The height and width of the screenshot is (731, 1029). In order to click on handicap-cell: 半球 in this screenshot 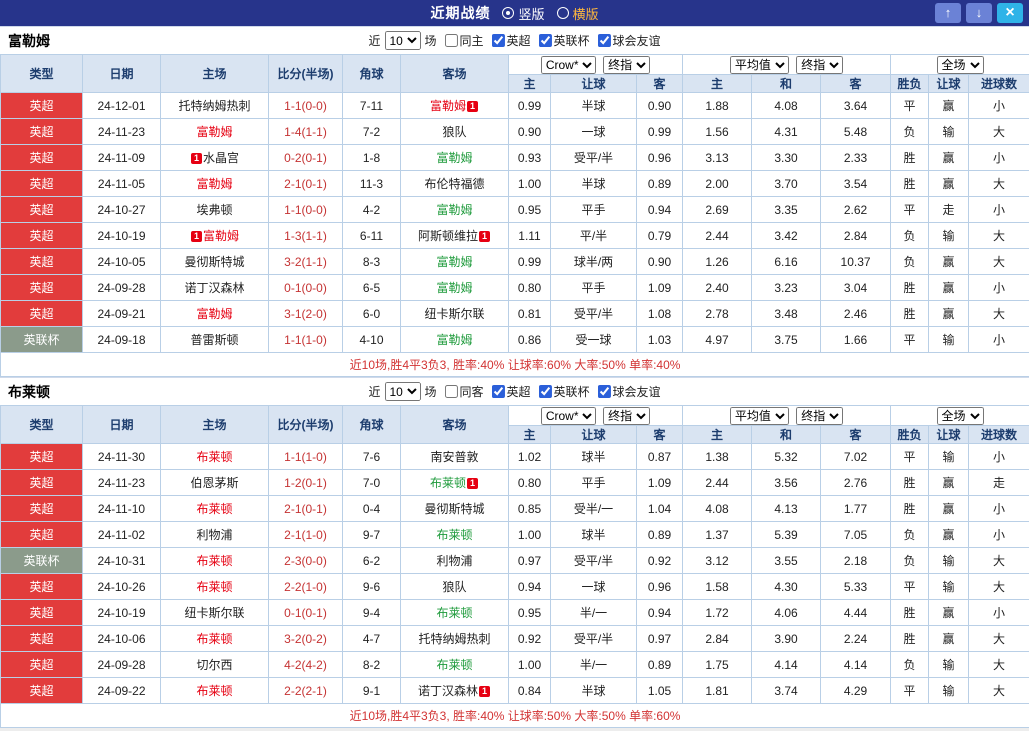, I will do `click(593, 183)`.